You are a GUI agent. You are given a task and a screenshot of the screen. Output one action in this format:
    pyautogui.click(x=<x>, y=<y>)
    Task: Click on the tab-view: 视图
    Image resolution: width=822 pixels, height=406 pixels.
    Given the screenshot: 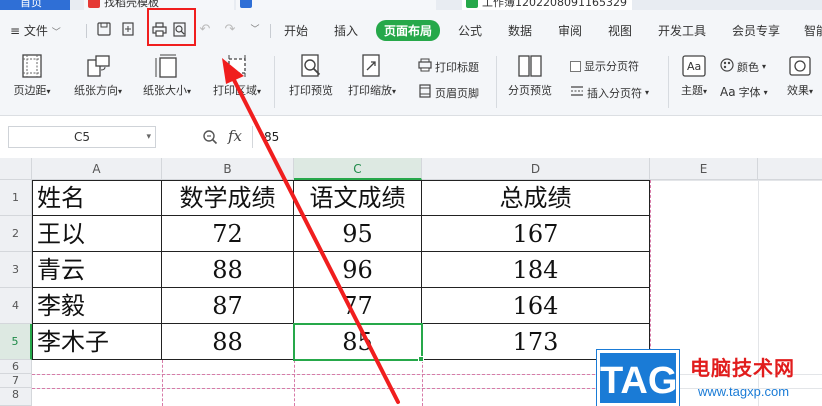 What is the action you would take?
    pyautogui.click(x=620, y=30)
    